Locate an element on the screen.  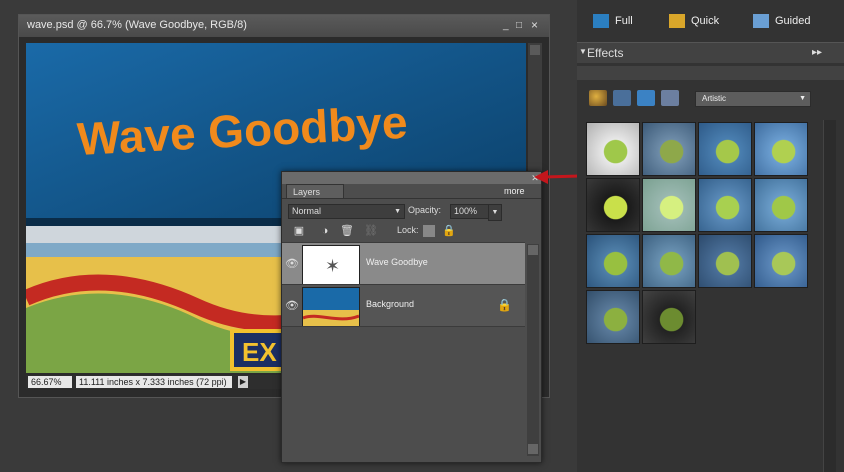
scroll-down-arrow is located at coordinates (533, 449).